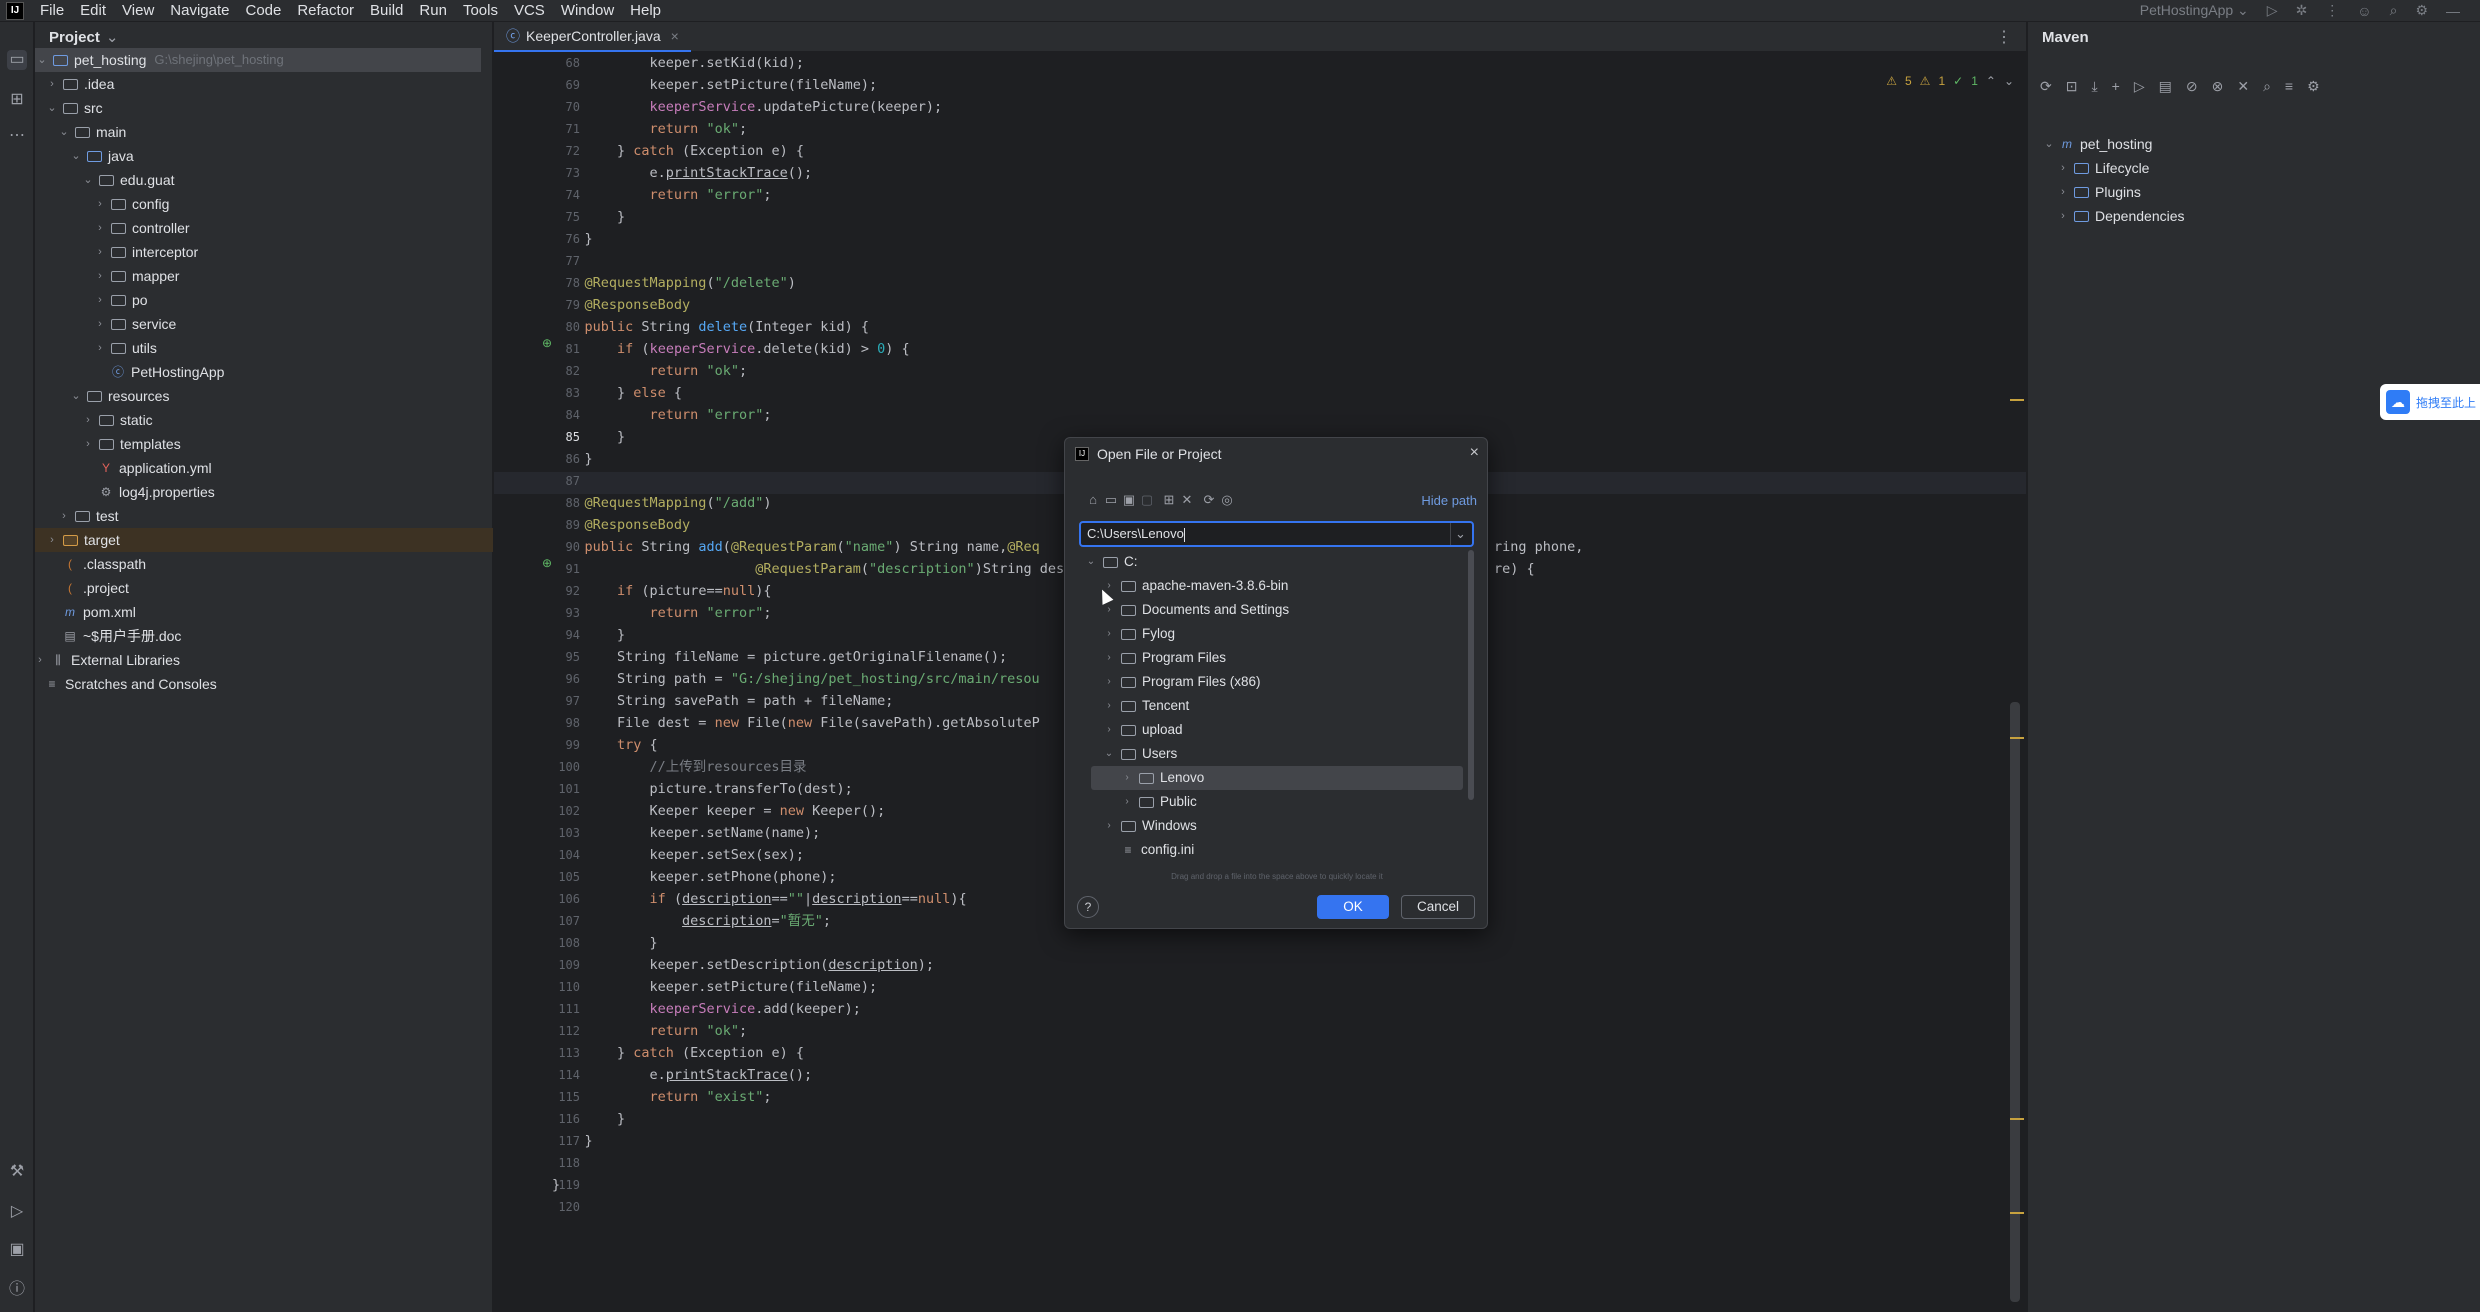 This screenshot has width=2480, height=1312. I want to click on collapse-icon: ⊗, so click(2218, 86).